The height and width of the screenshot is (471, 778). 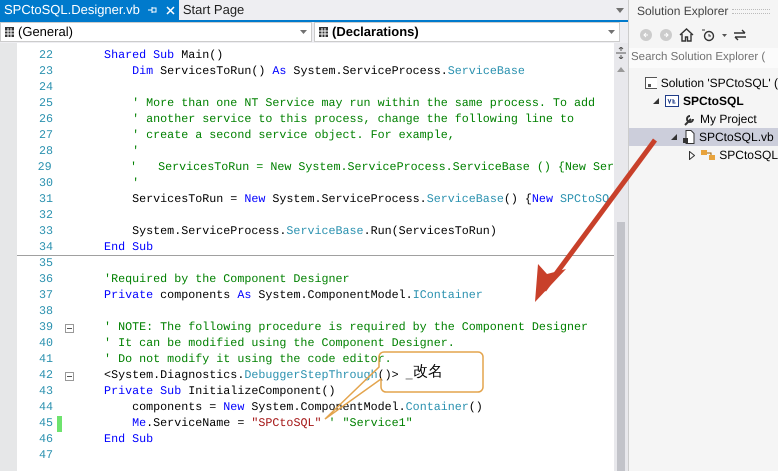 What do you see at coordinates (328, 71) in the screenshot?
I see `code-line: Dim ServicesToRun() As System.ServiceProcess.ServiceBase` at bounding box center [328, 71].